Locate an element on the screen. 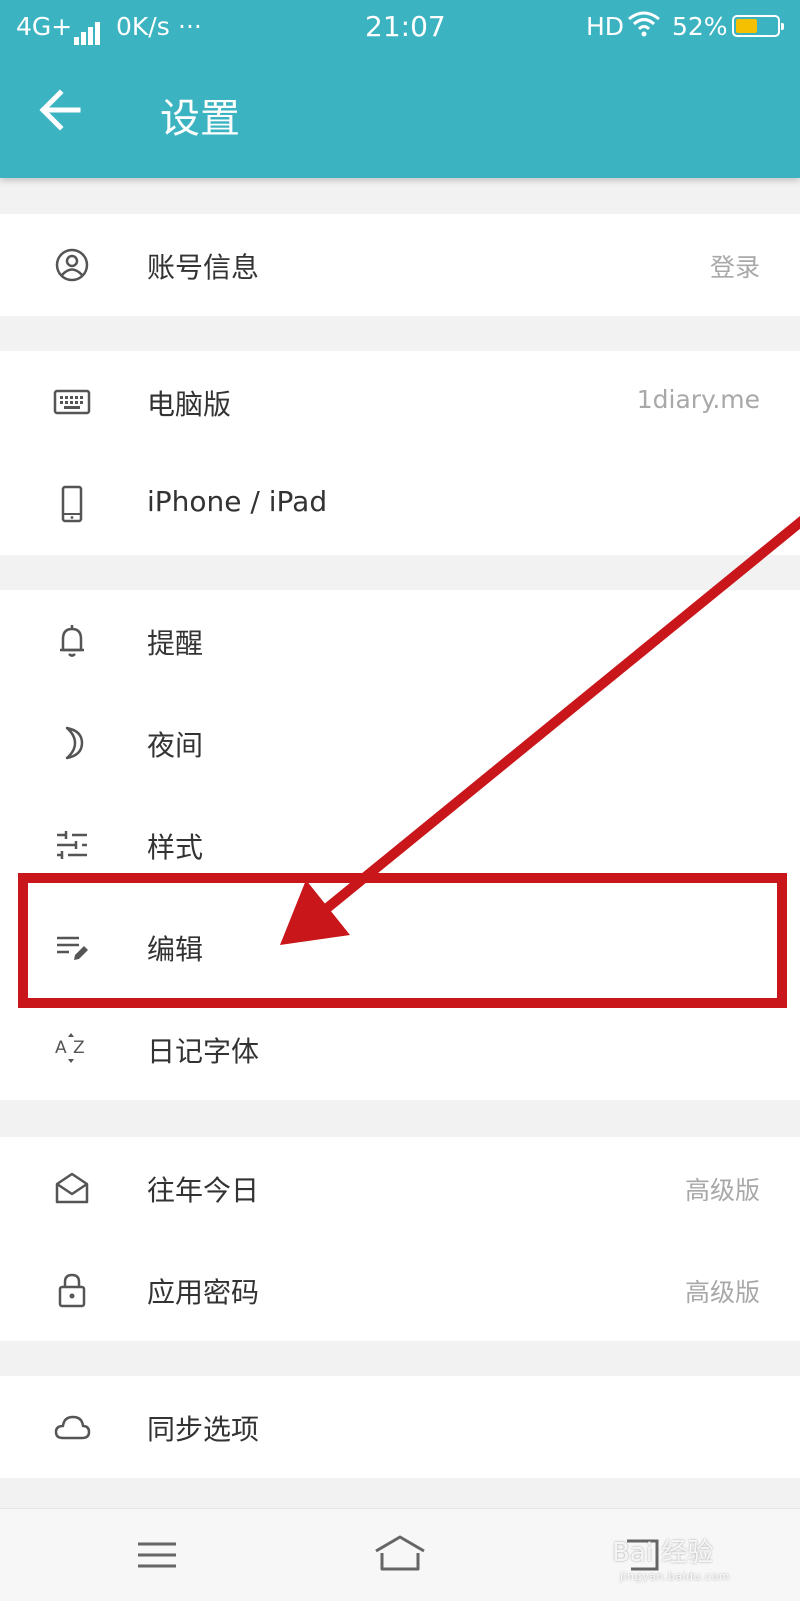  settings-group-platforms: 电脑版 1diary.me iPhone / iPad is located at coordinates (400, 453).